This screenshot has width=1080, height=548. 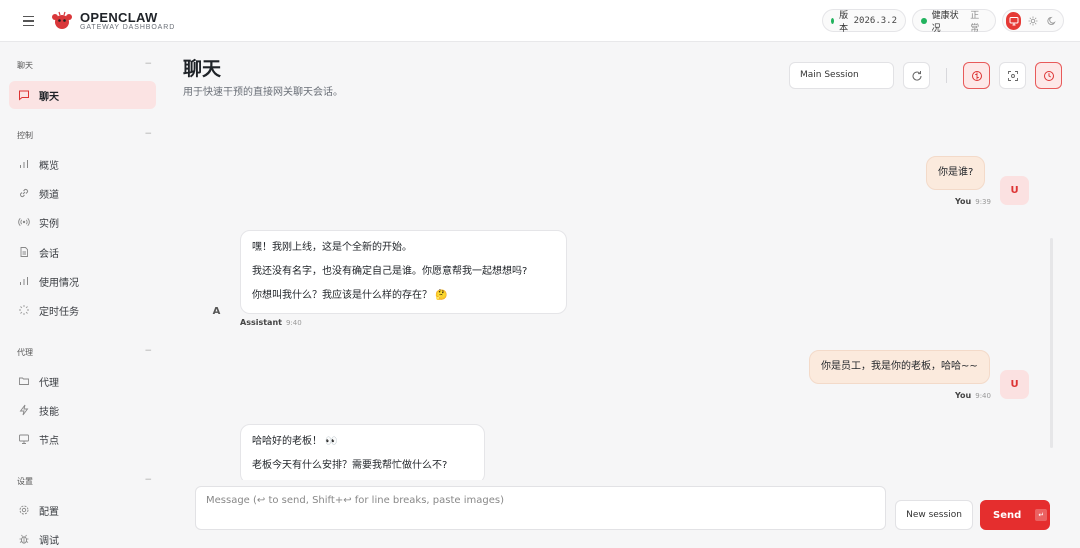 I want to click on theme-light-button, so click(x=1032, y=21).